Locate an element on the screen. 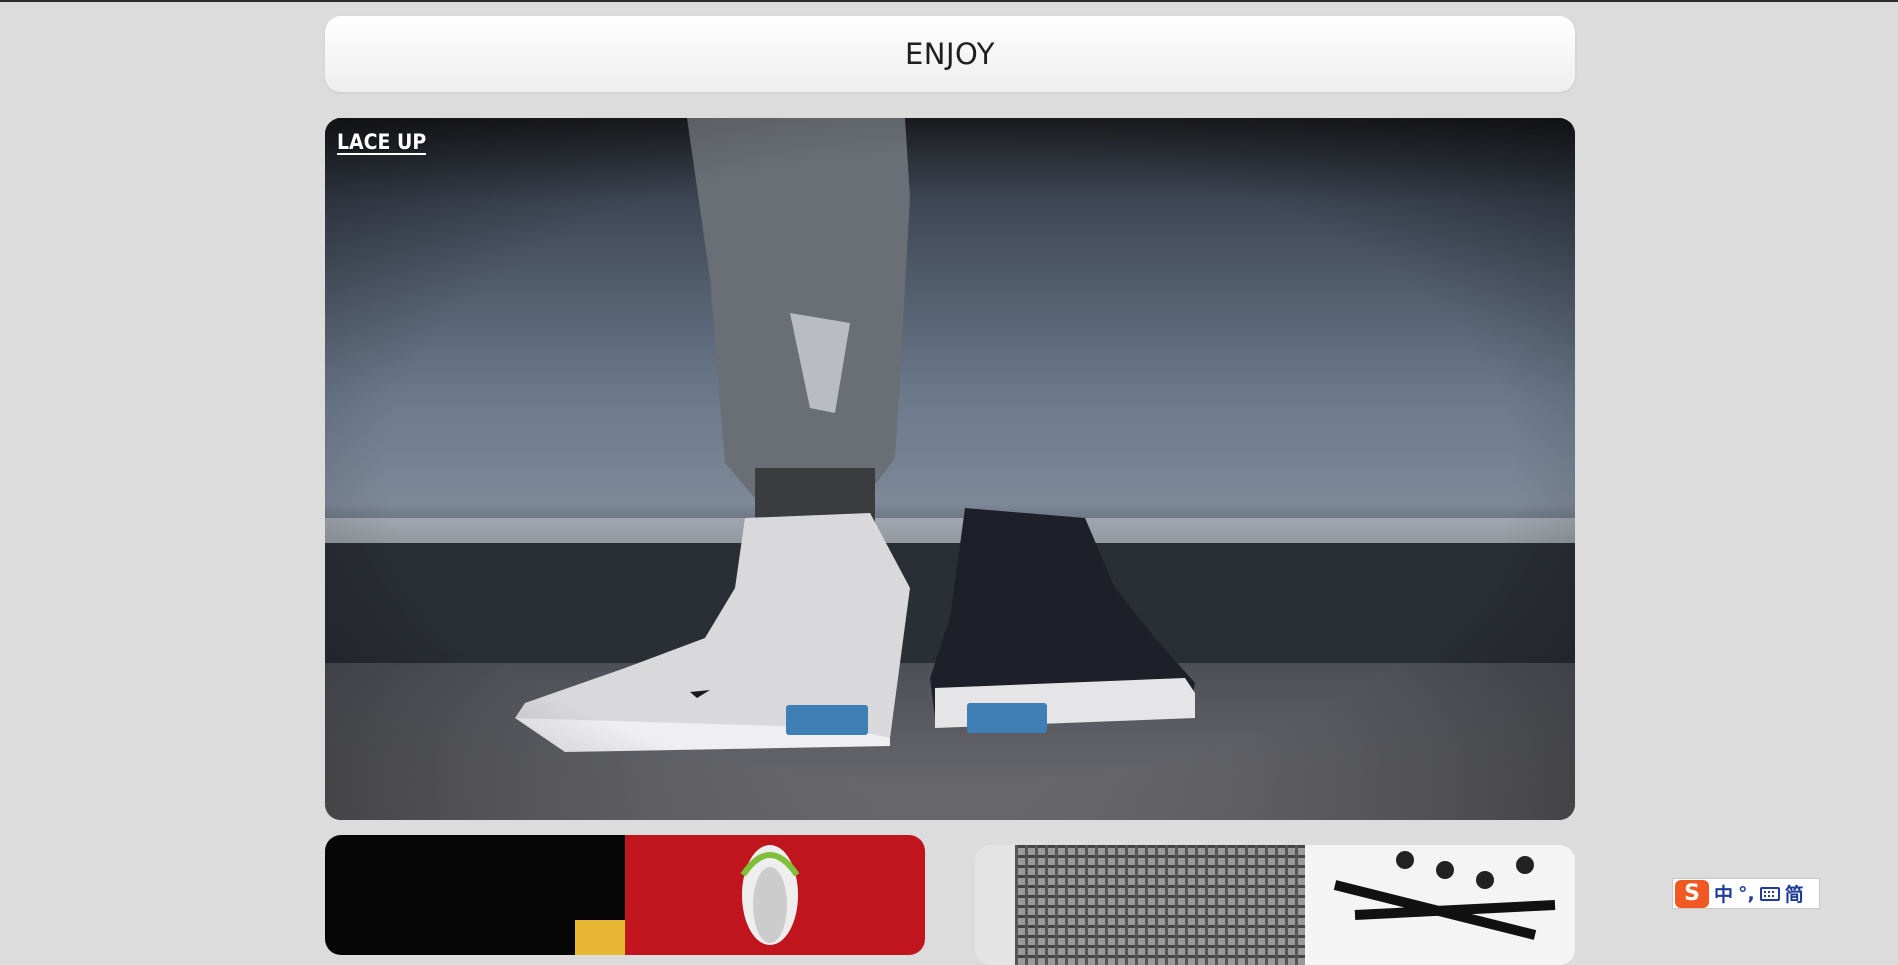  ime-mode-toggle: 简 is located at coordinates (1794, 893).